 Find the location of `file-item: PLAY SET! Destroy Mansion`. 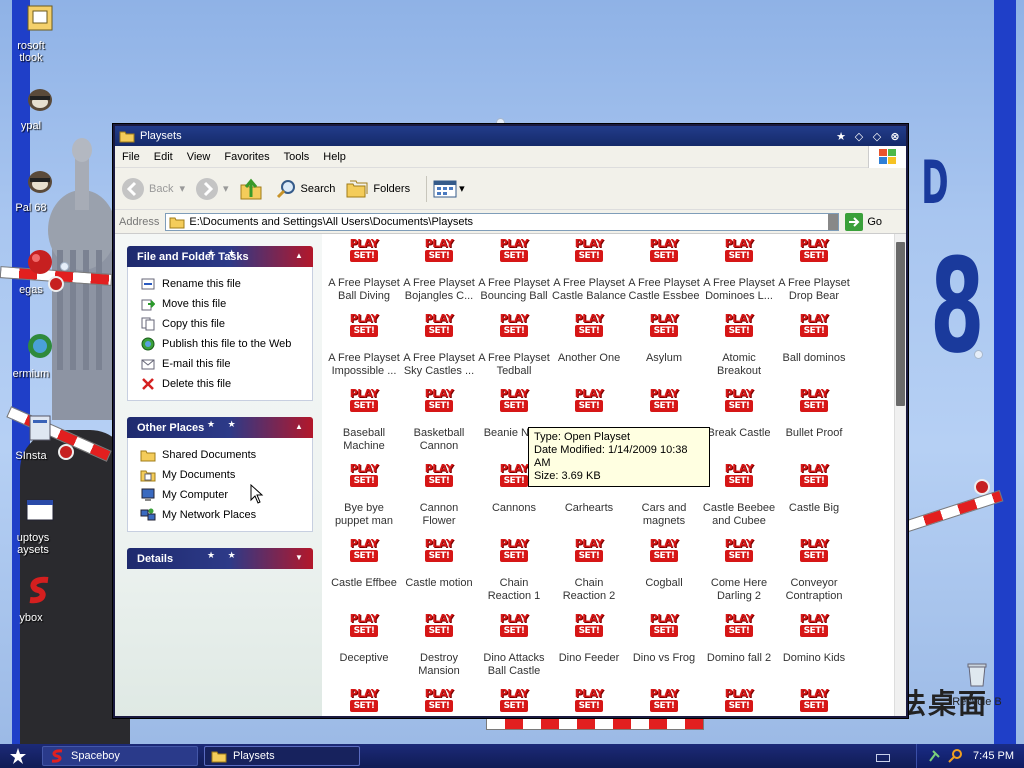

file-item: PLAY SET! Destroy Mansion is located at coordinates (439, 645).